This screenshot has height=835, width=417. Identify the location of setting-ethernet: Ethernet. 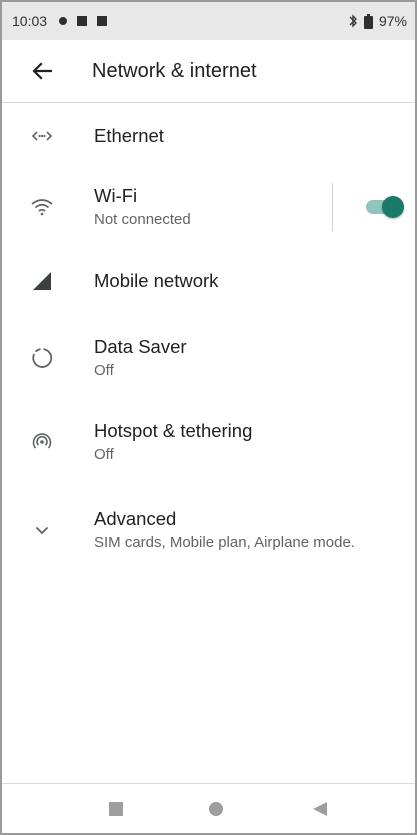
(208, 136).